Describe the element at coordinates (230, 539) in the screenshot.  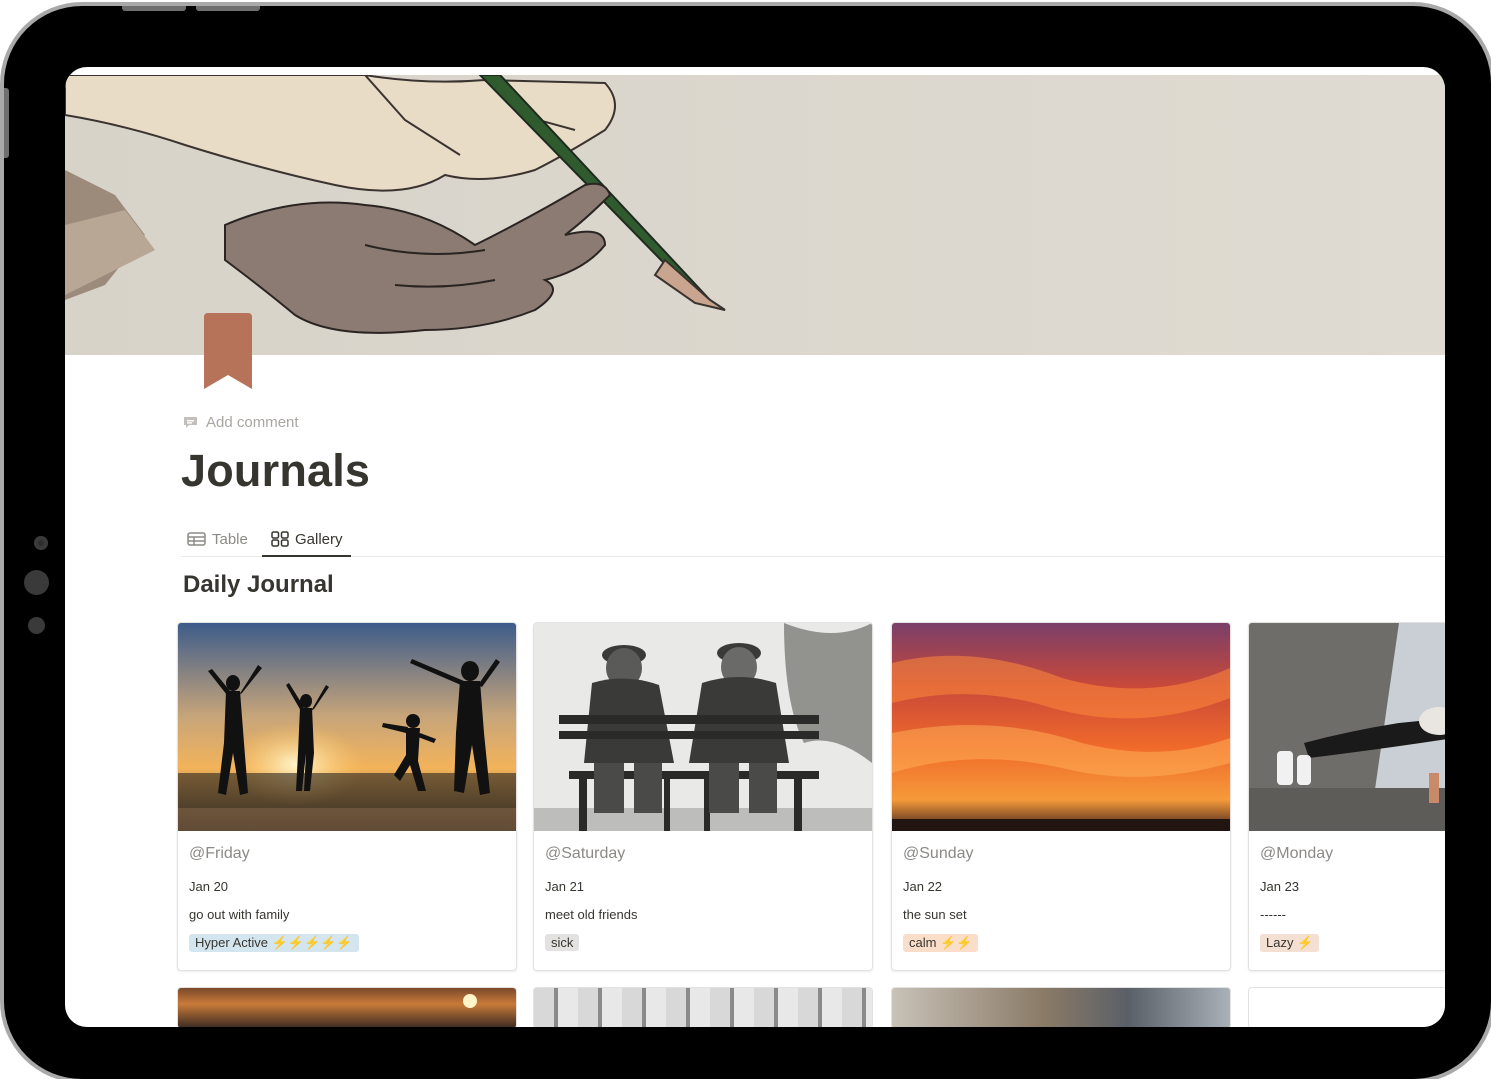
I see `tab-label: Table` at that location.